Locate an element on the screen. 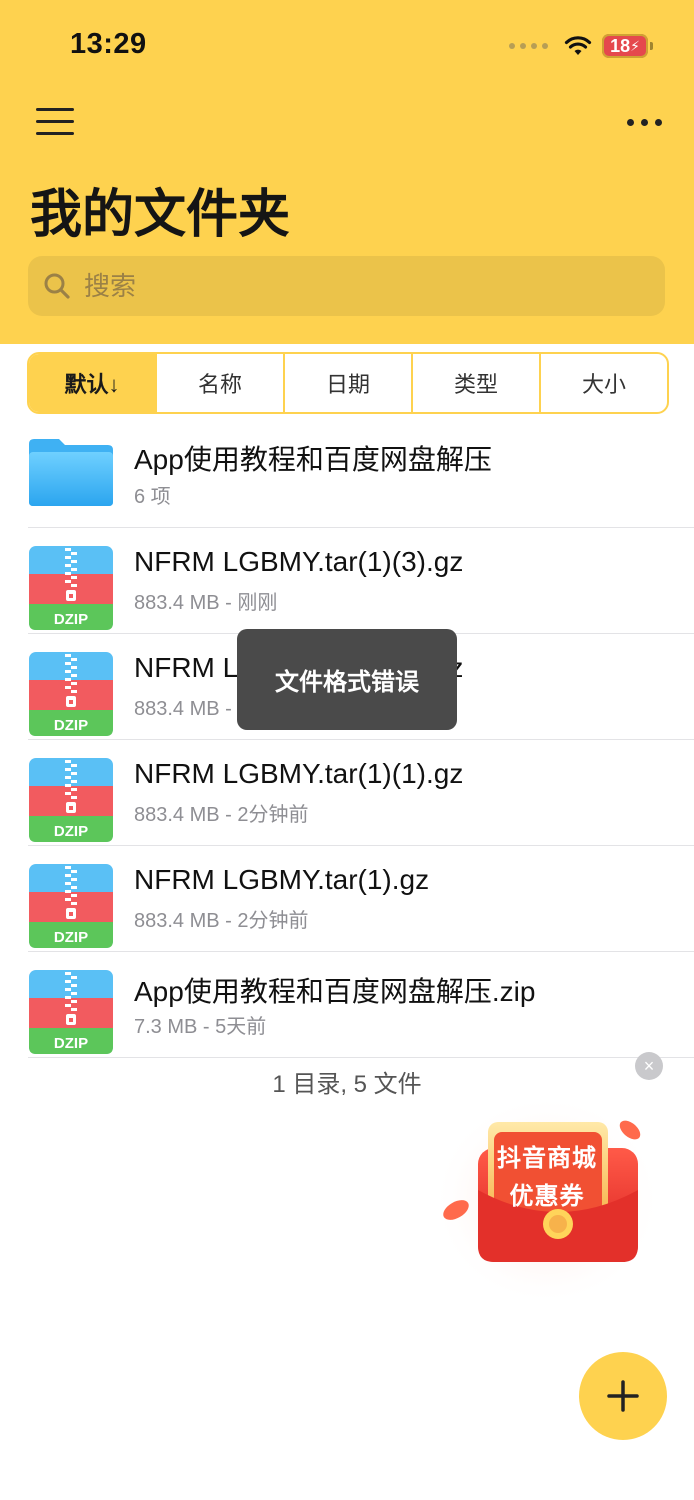  sort-bar: 默认↓ 名称 日期 类型 大小 is located at coordinates (348, 383).